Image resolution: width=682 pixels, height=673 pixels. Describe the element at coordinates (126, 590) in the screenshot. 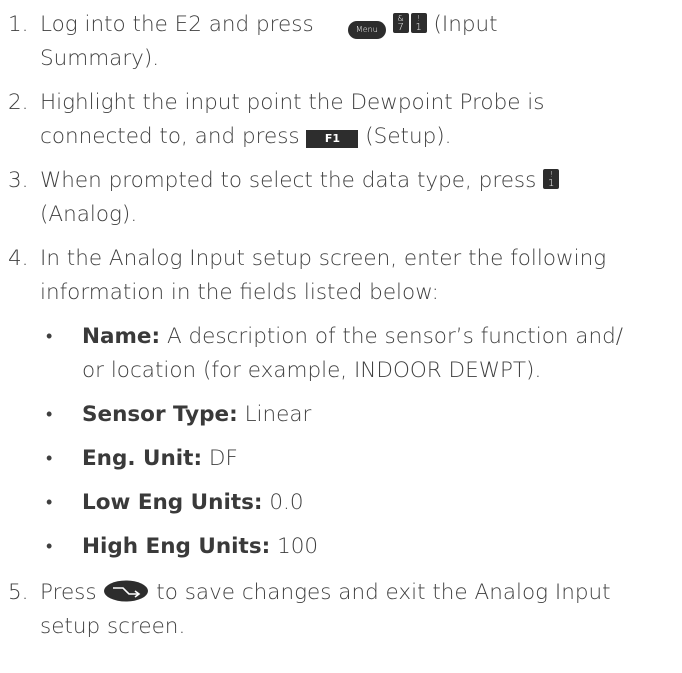

I see `save-arrow-key-icon` at that location.